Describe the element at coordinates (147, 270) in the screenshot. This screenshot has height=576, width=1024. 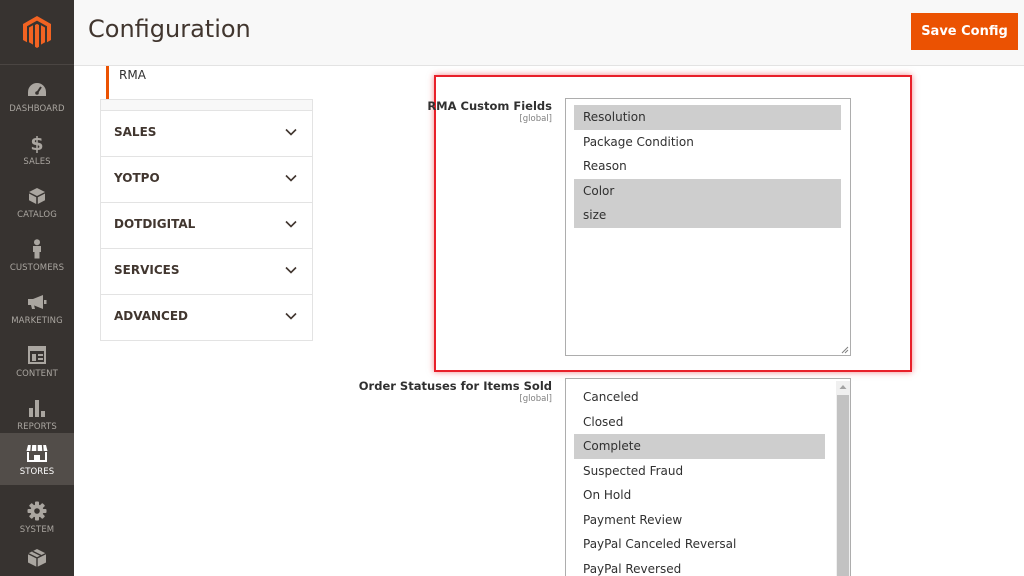
I see `tab-group-label: SERVICES` at that location.